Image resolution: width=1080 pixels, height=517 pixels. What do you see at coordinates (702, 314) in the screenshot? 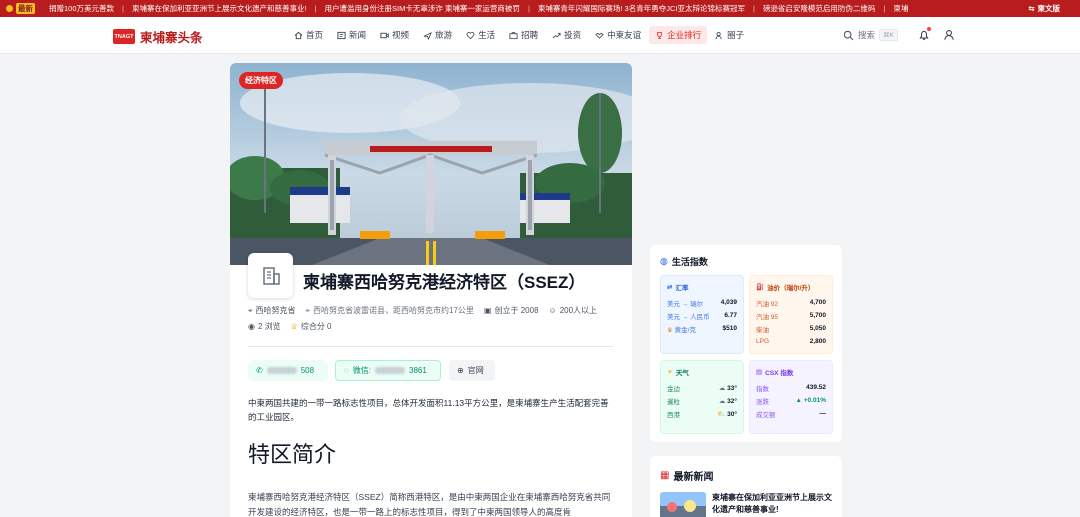
I see `fx-tile: ⇄ 汇率 美元 → 瑞尔 4,039 美元 → 人民币 6.77 ♛ 黄金/克 $510` at bounding box center [702, 314].